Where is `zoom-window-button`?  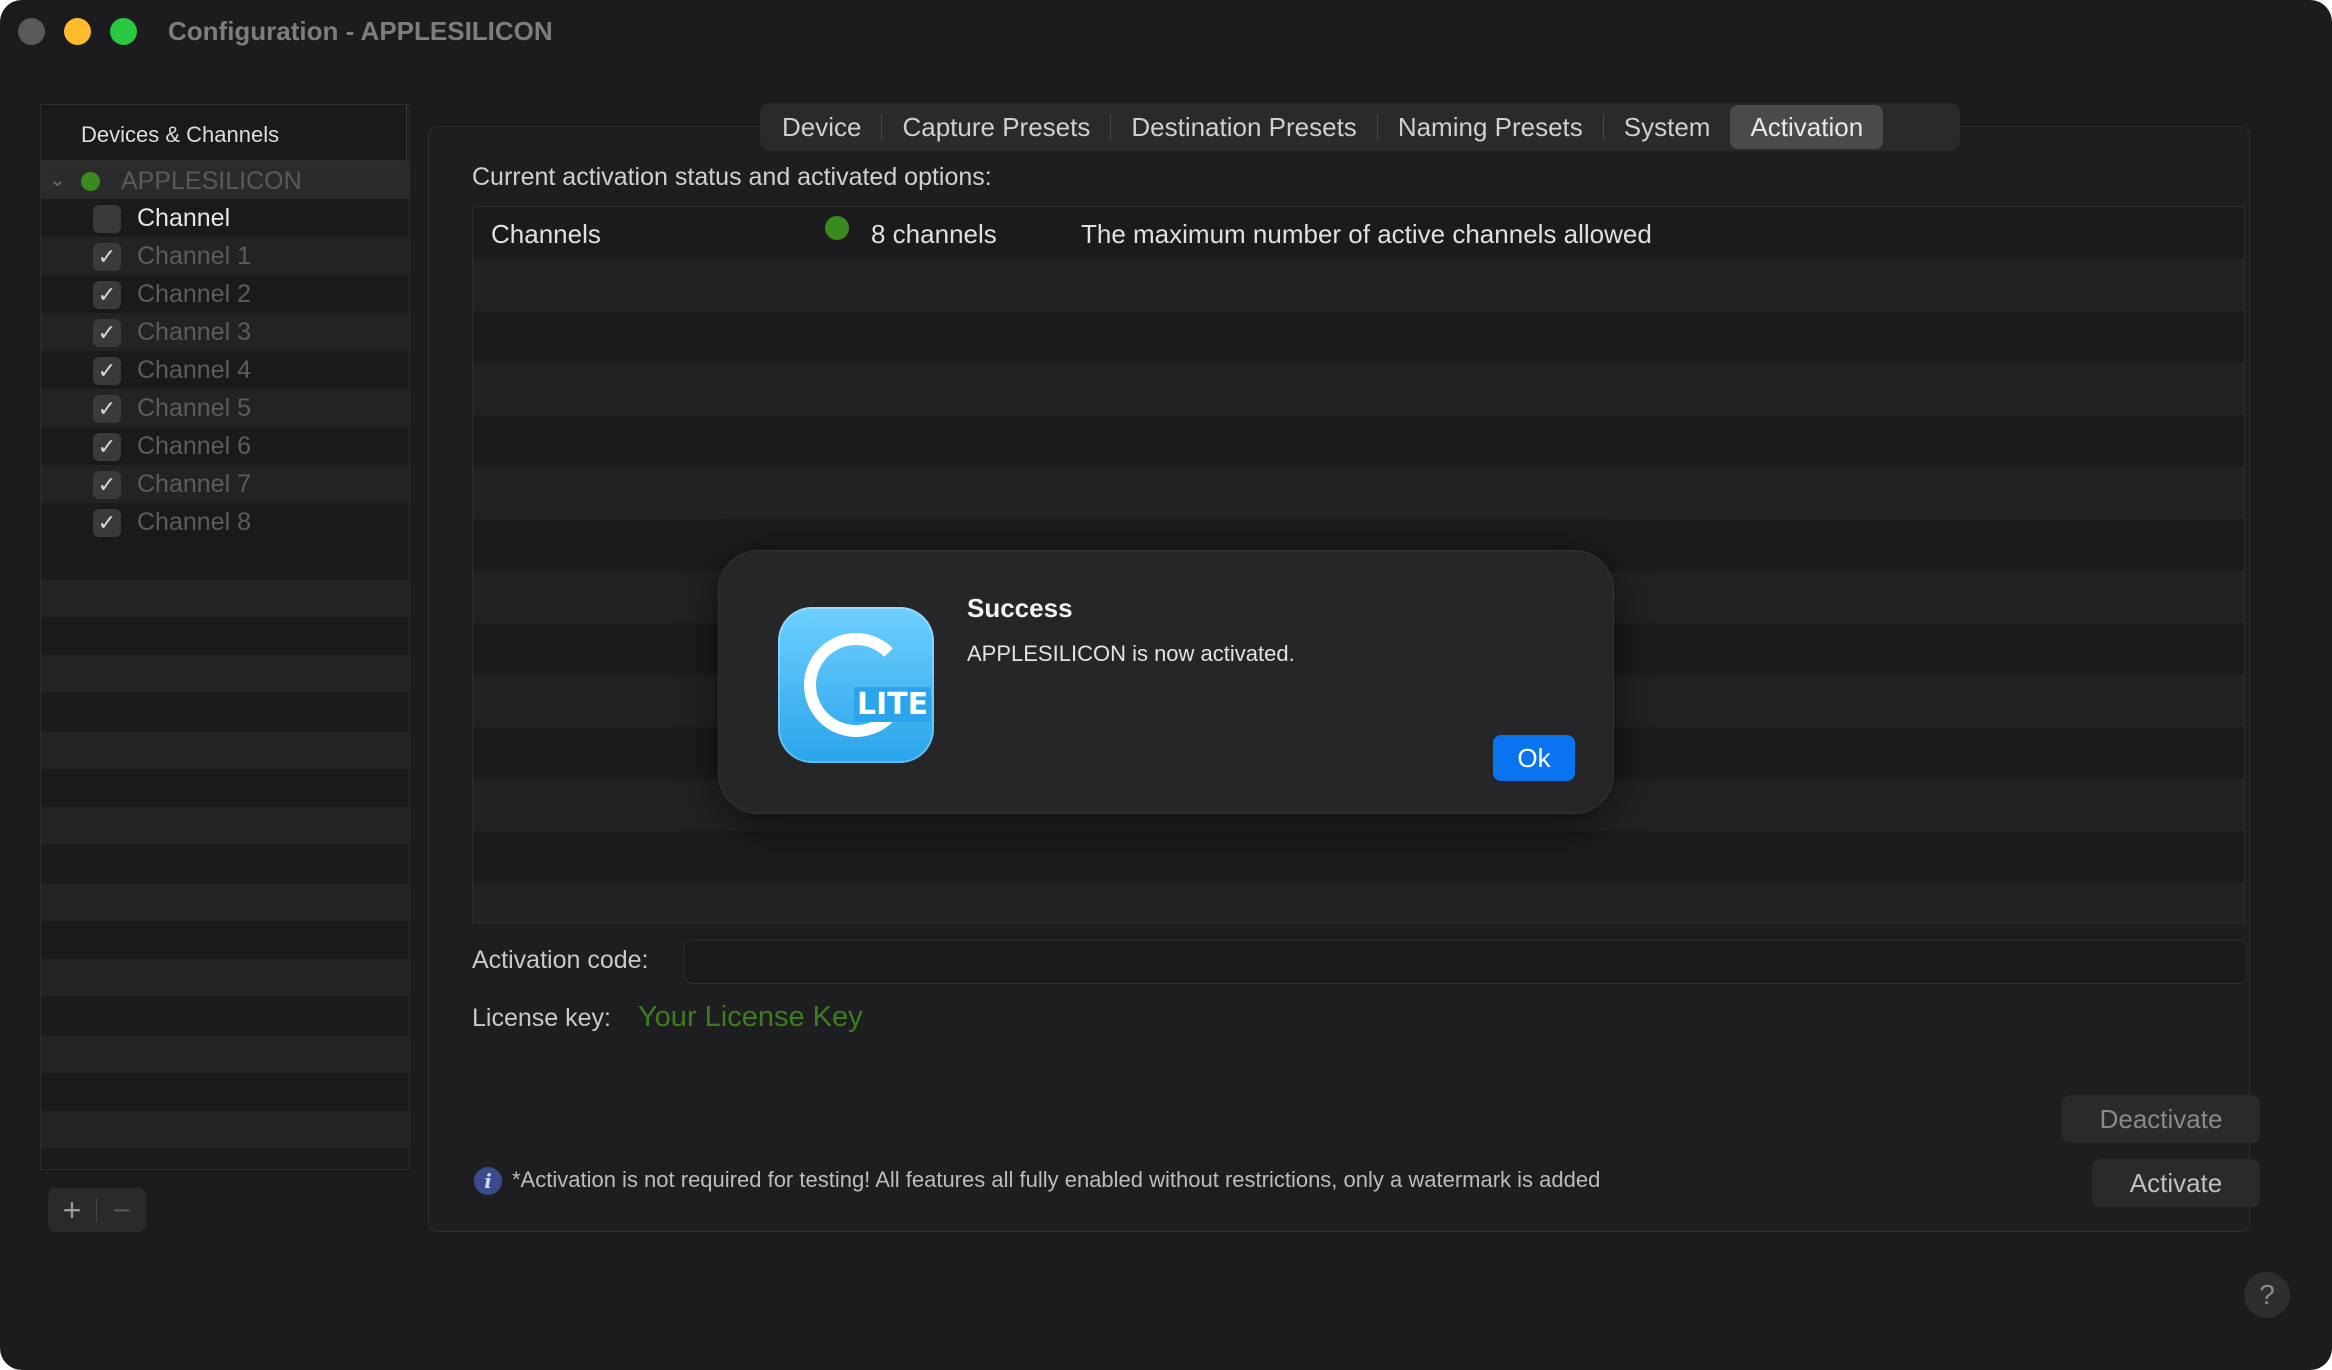 zoom-window-button is located at coordinates (123, 31).